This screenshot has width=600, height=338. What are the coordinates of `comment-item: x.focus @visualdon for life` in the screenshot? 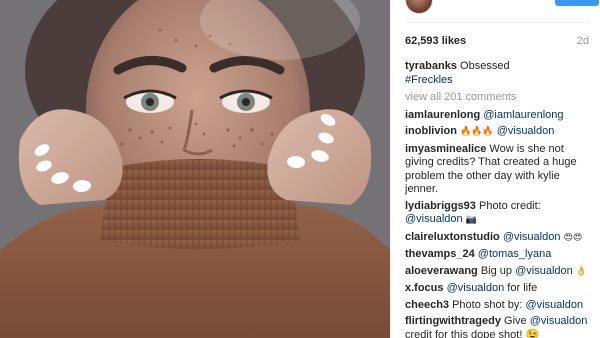 It's located at (500, 289).